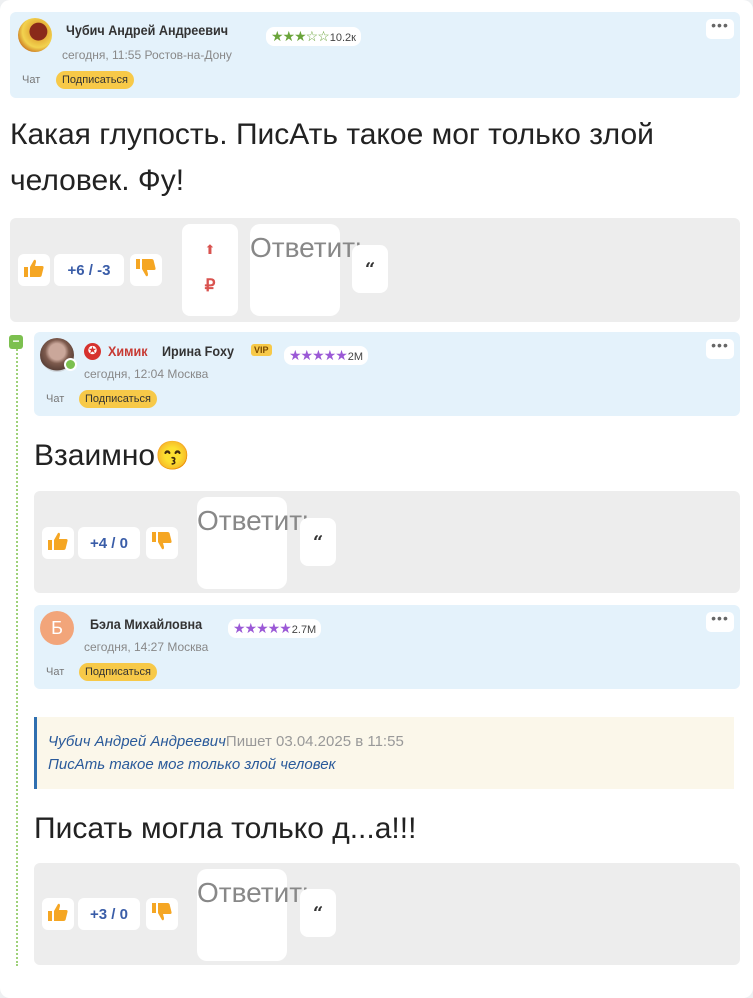 This screenshot has width=753, height=998. What do you see at coordinates (35, 35) in the screenshot?
I see `avatar` at bounding box center [35, 35].